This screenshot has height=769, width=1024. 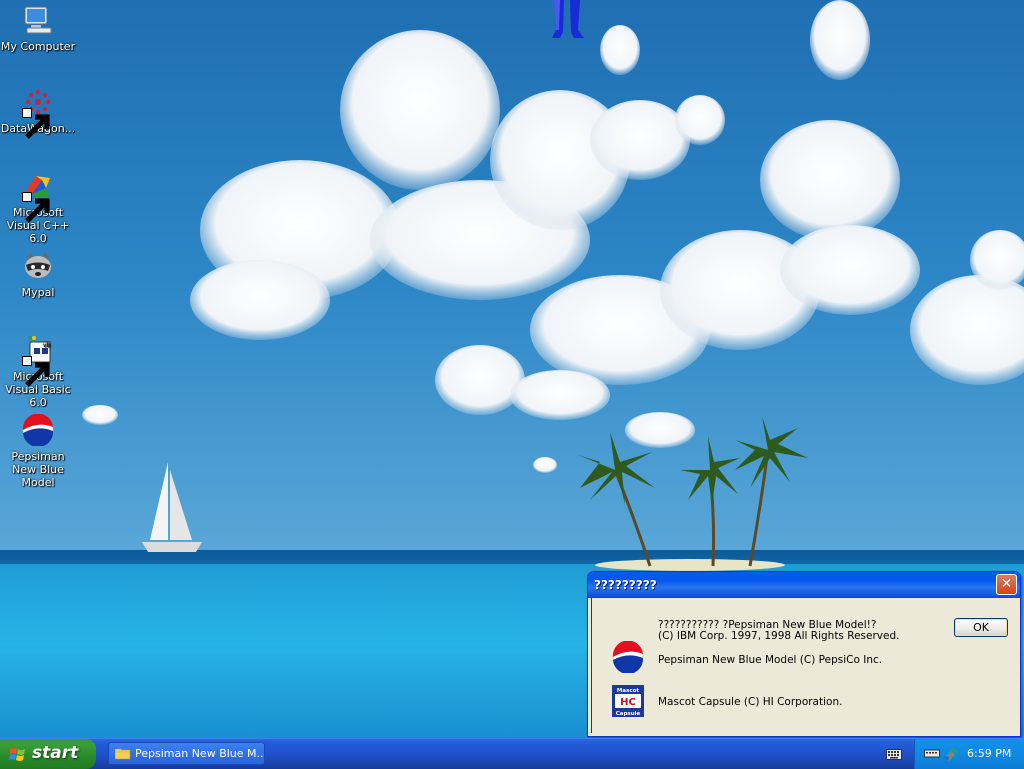 I want to click on visual-basic-icon: vb, so click(x=38, y=360).